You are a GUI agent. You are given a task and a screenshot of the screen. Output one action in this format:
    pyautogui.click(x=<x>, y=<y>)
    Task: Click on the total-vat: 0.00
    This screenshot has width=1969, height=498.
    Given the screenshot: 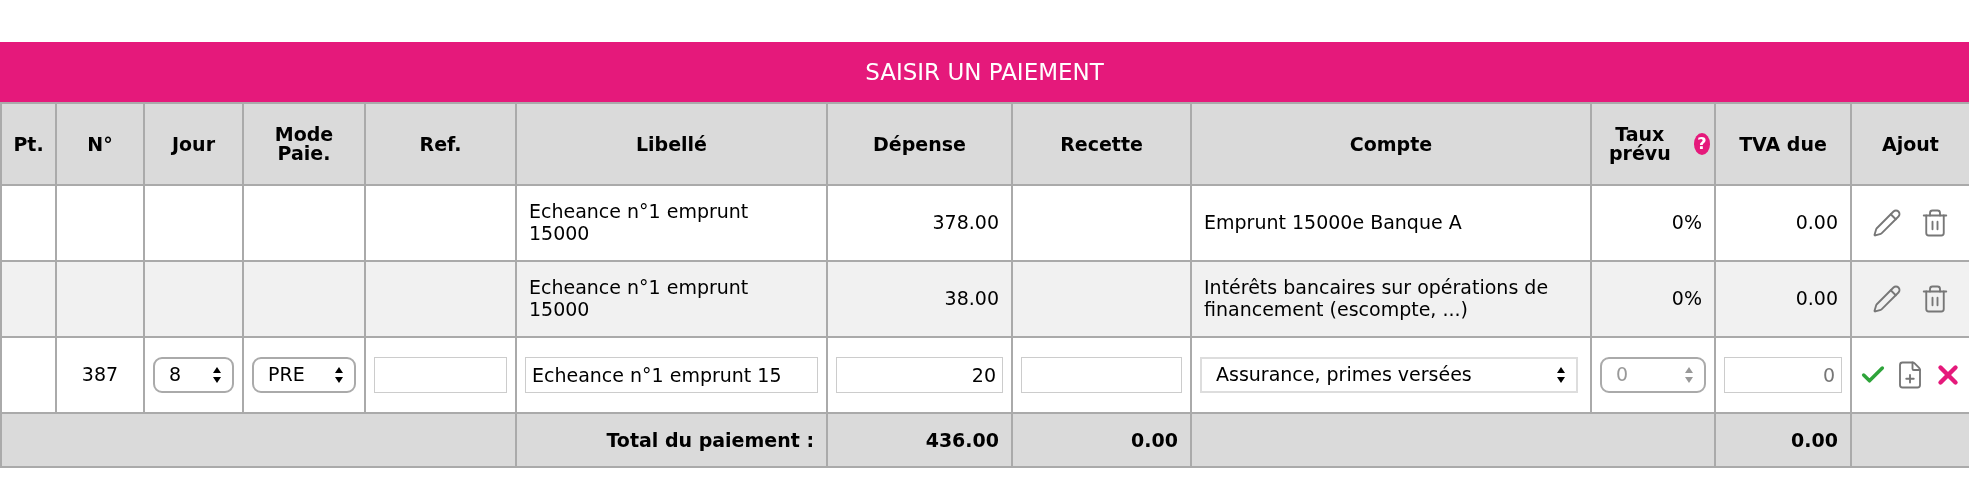 What is the action you would take?
    pyautogui.click(x=1814, y=440)
    